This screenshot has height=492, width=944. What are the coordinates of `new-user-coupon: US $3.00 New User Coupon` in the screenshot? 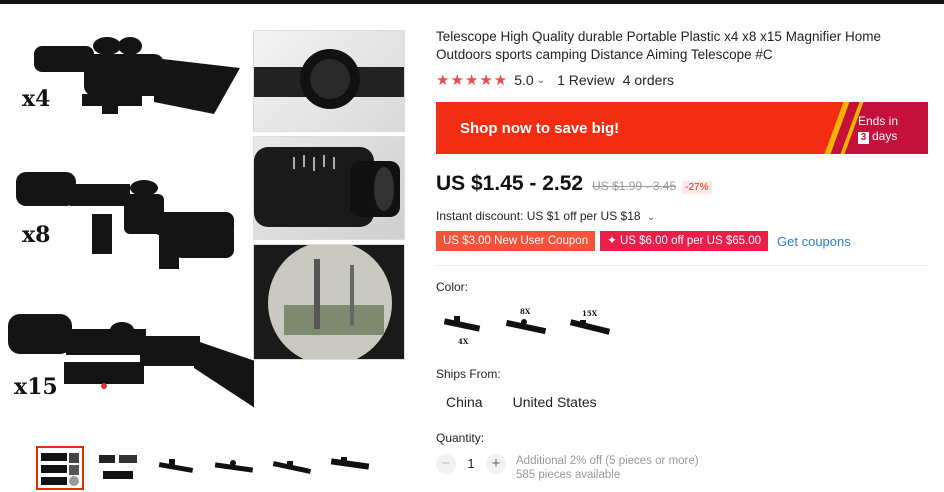 It's located at (516, 241).